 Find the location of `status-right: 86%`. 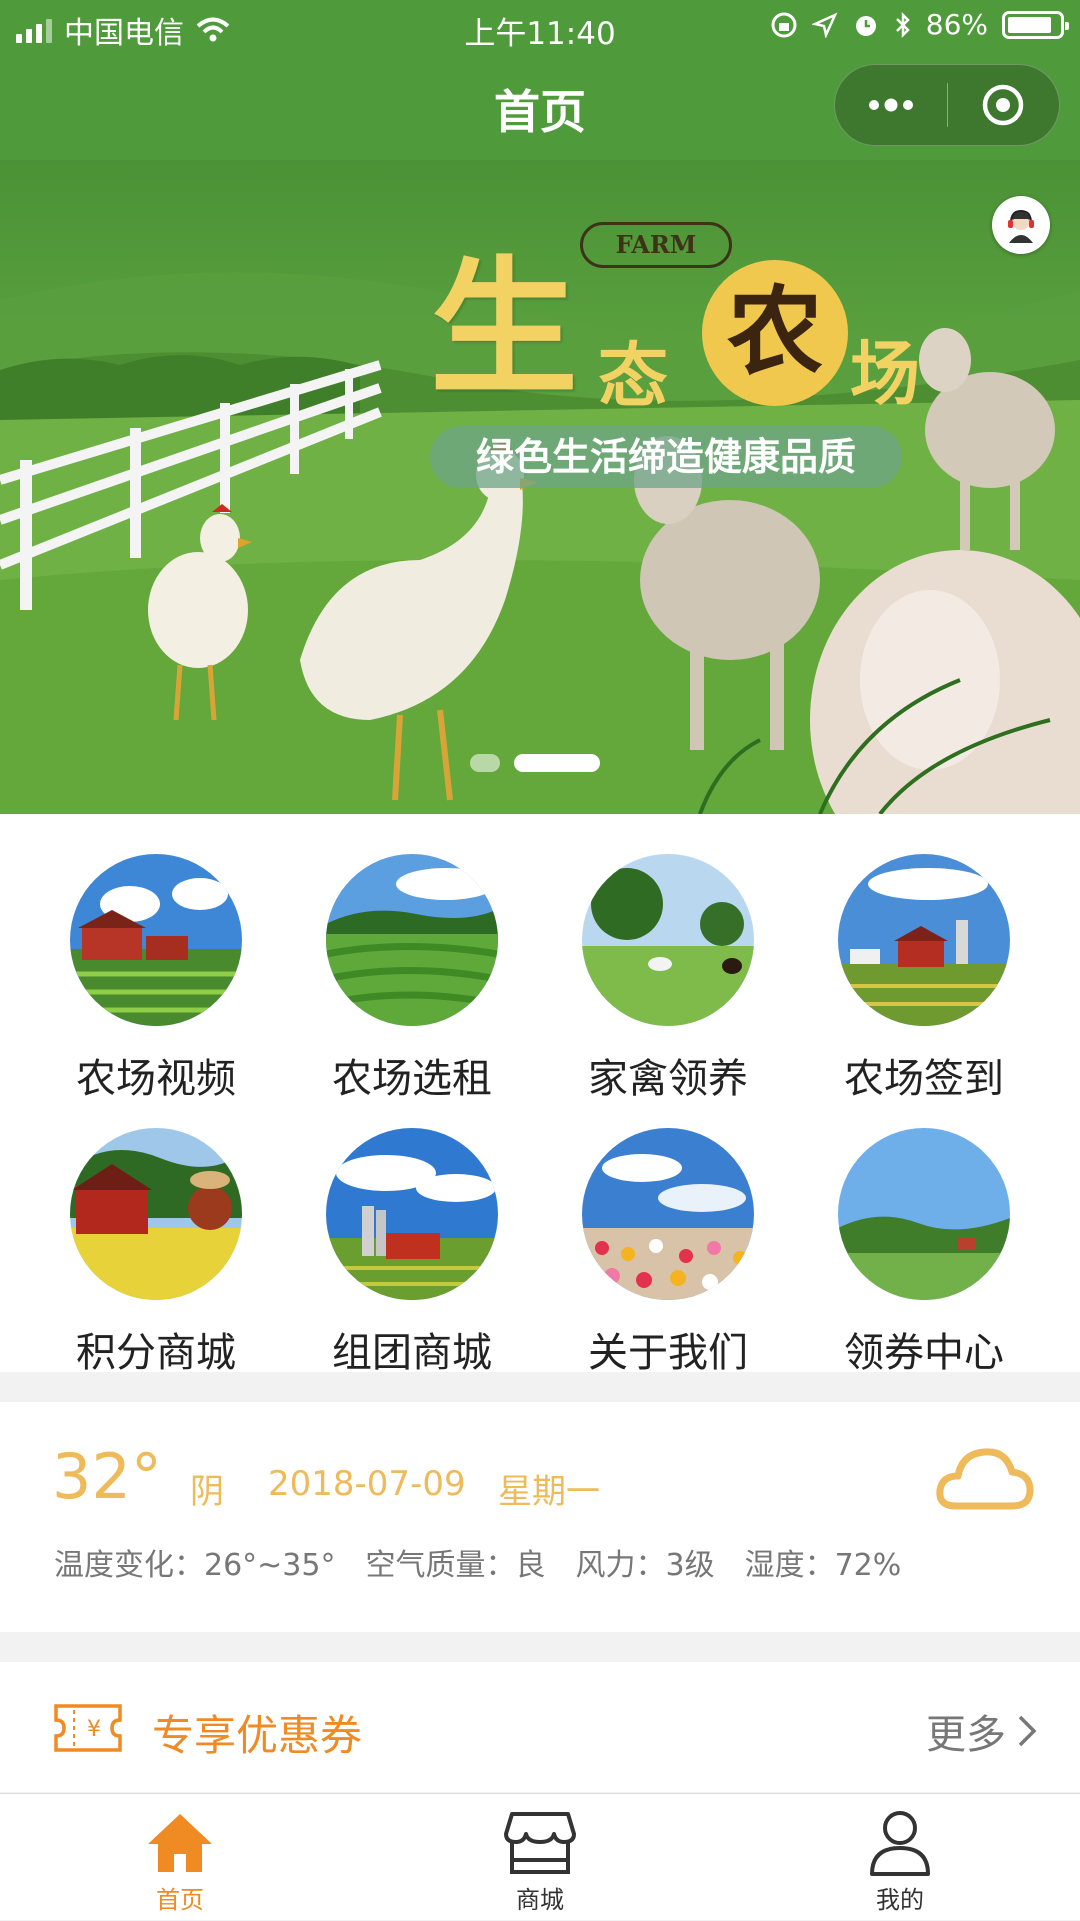

status-right: 86% is located at coordinates (919, 24).